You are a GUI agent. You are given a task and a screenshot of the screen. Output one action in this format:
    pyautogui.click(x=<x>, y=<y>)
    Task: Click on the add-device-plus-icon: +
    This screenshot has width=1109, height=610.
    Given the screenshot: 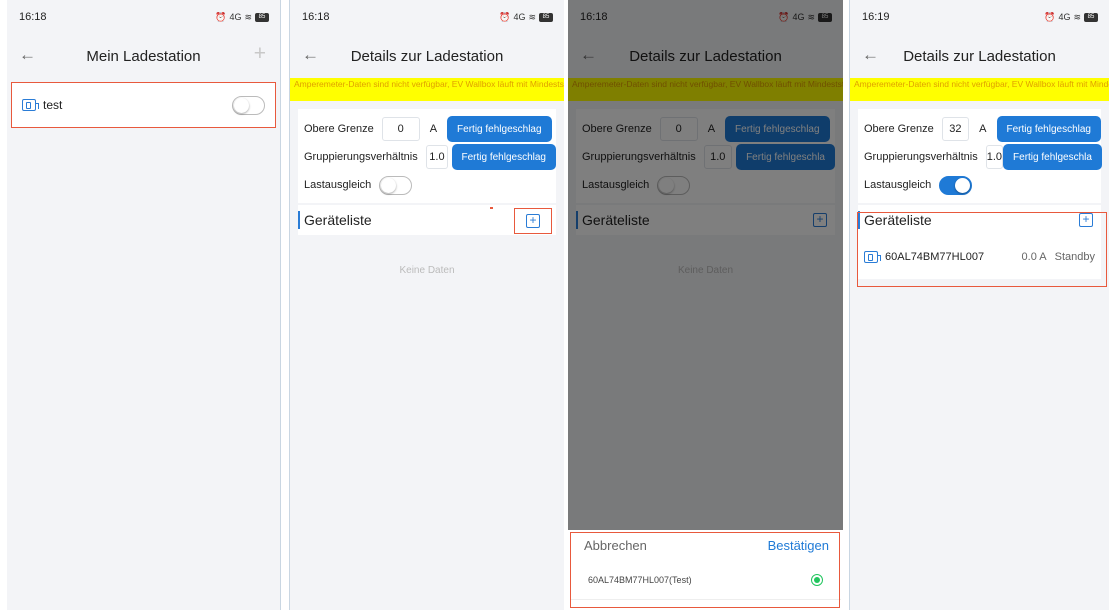 What is the action you would take?
    pyautogui.click(x=533, y=221)
    